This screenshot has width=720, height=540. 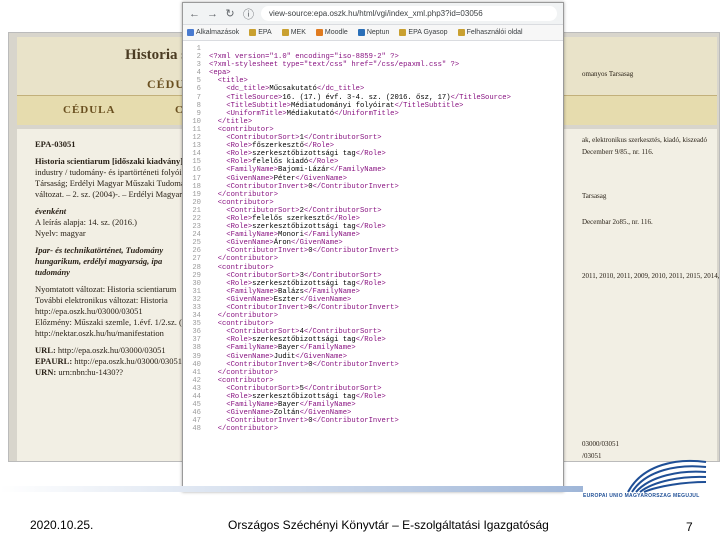 I want to click on bookmark-moodle: Moodle, so click(x=331, y=32).